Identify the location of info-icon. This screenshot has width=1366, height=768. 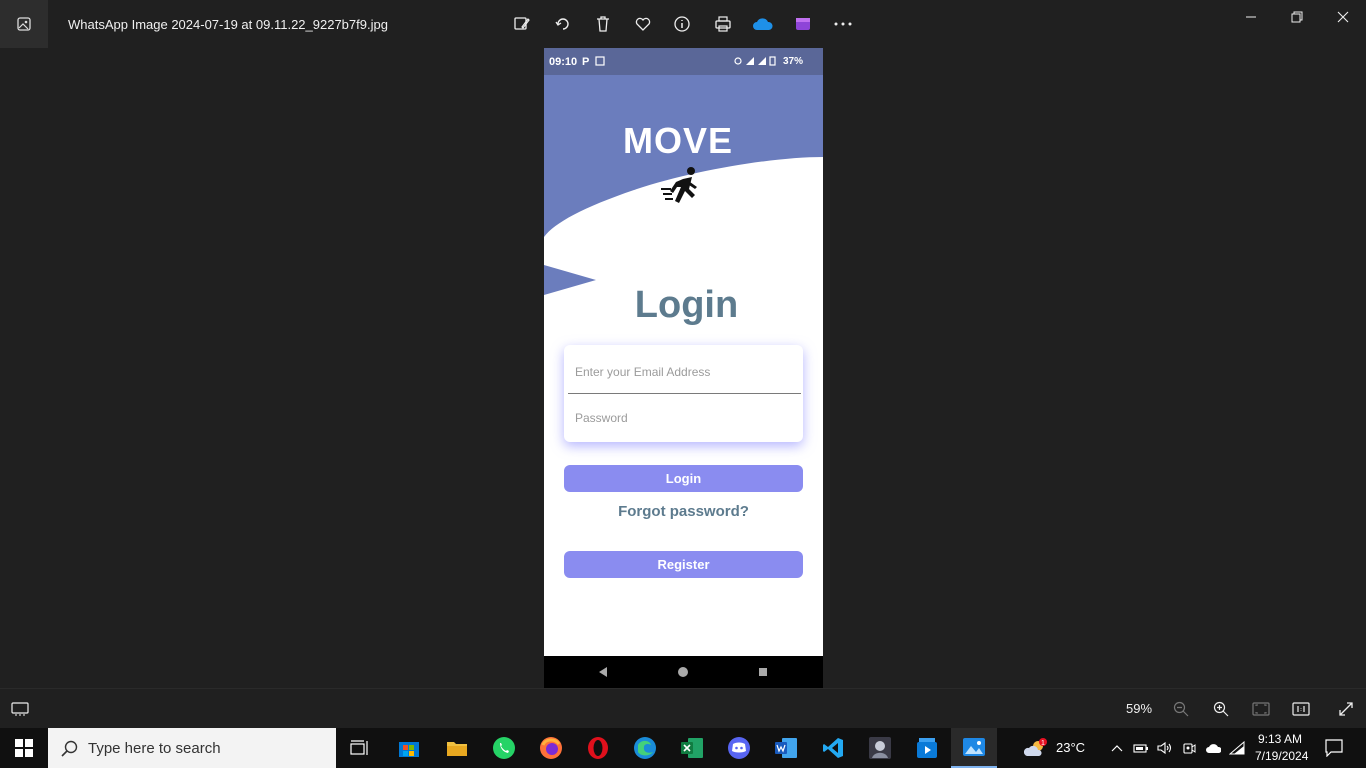
(682, 24).